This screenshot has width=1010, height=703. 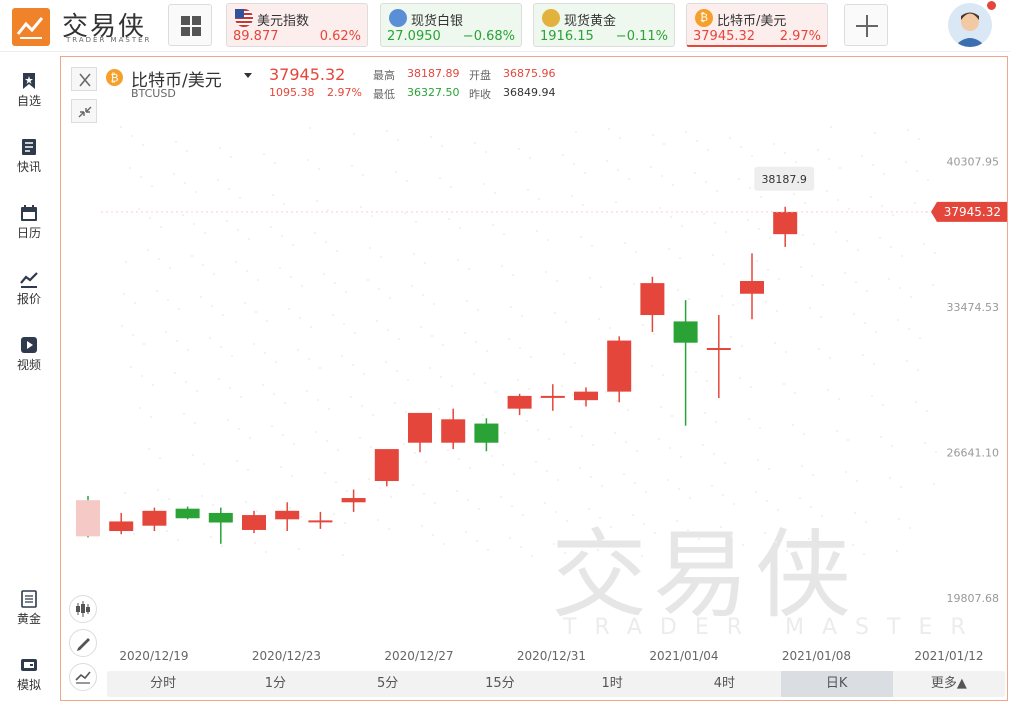 What do you see at coordinates (297, 25) in the screenshot?
I see `tab-usd-index: 美元指数 89.877 0.62%` at bounding box center [297, 25].